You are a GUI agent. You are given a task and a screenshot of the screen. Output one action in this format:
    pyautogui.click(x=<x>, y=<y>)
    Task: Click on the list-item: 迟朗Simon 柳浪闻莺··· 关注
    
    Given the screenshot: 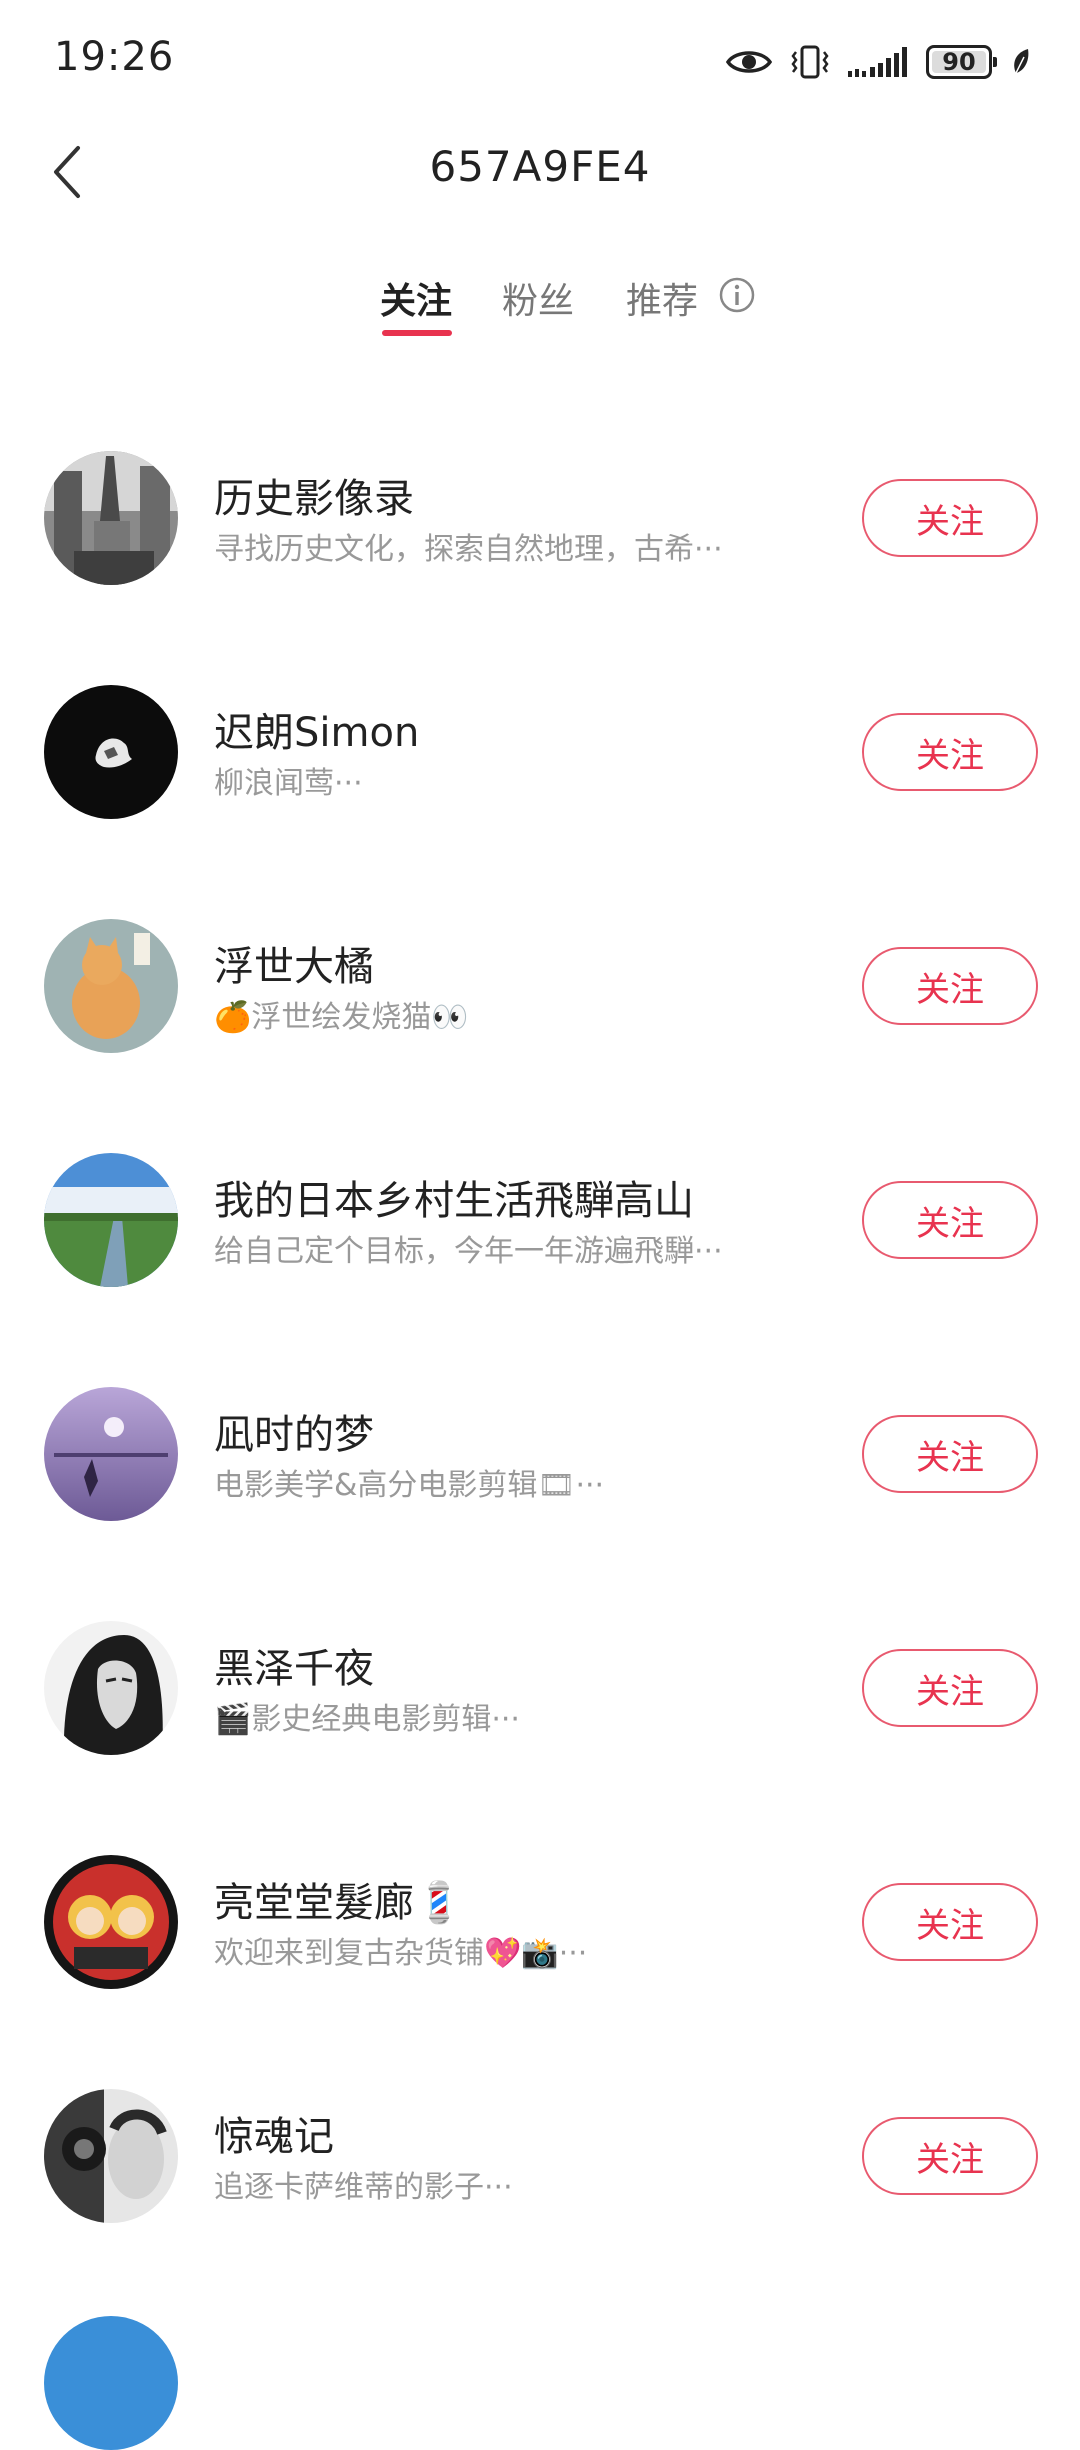 What is the action you would take?
    pyautogui.click(x=540, y=771)
    